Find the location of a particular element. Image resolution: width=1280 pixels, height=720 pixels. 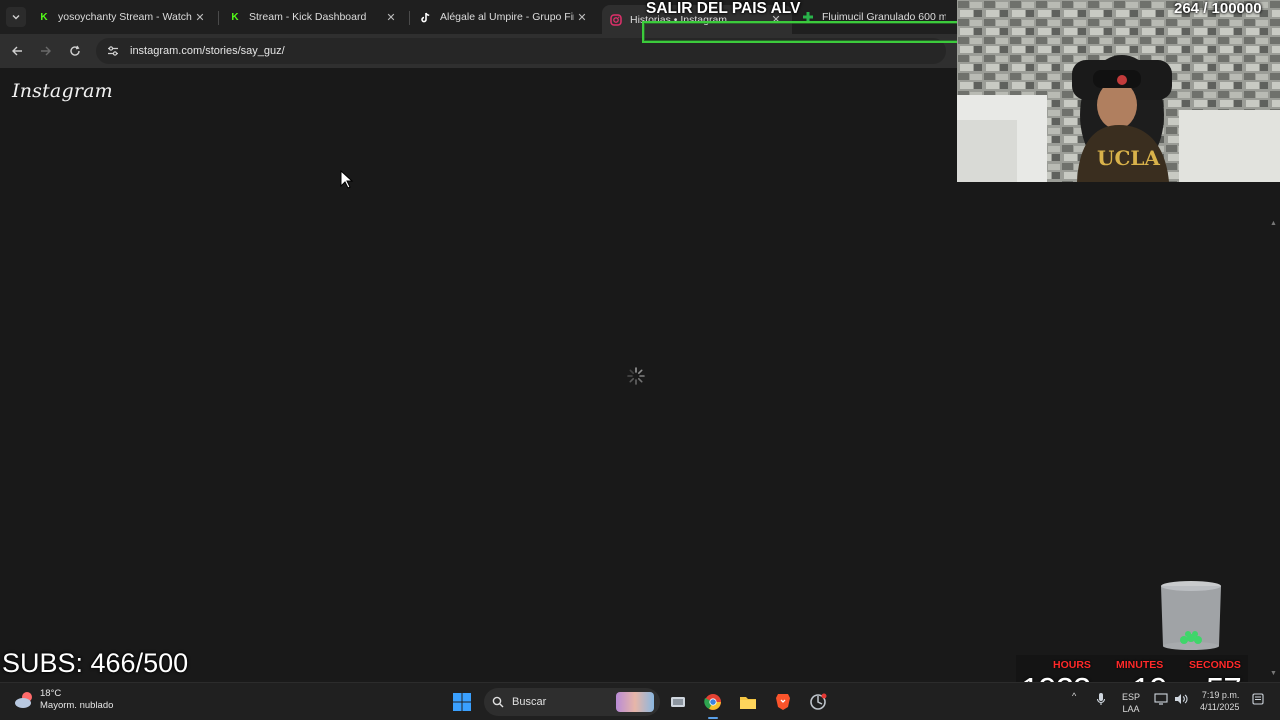

subs-counter: SUBS: 466/500 is located at coordinates (95, 663).